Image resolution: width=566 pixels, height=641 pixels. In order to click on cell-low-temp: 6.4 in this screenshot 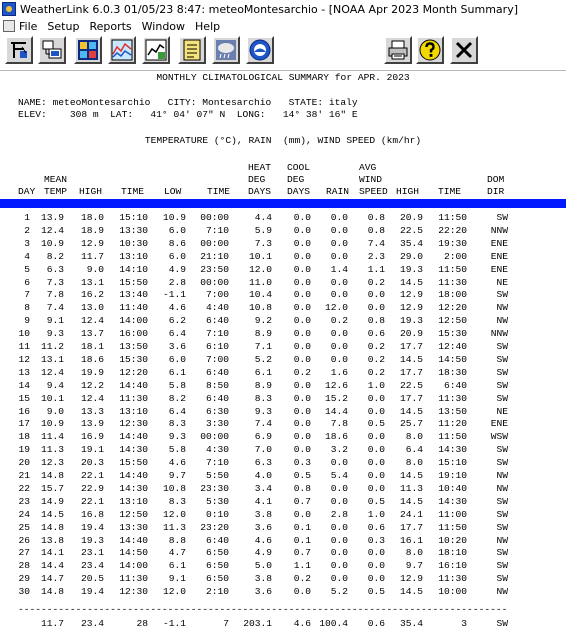, I will do `click(177, 411)`.